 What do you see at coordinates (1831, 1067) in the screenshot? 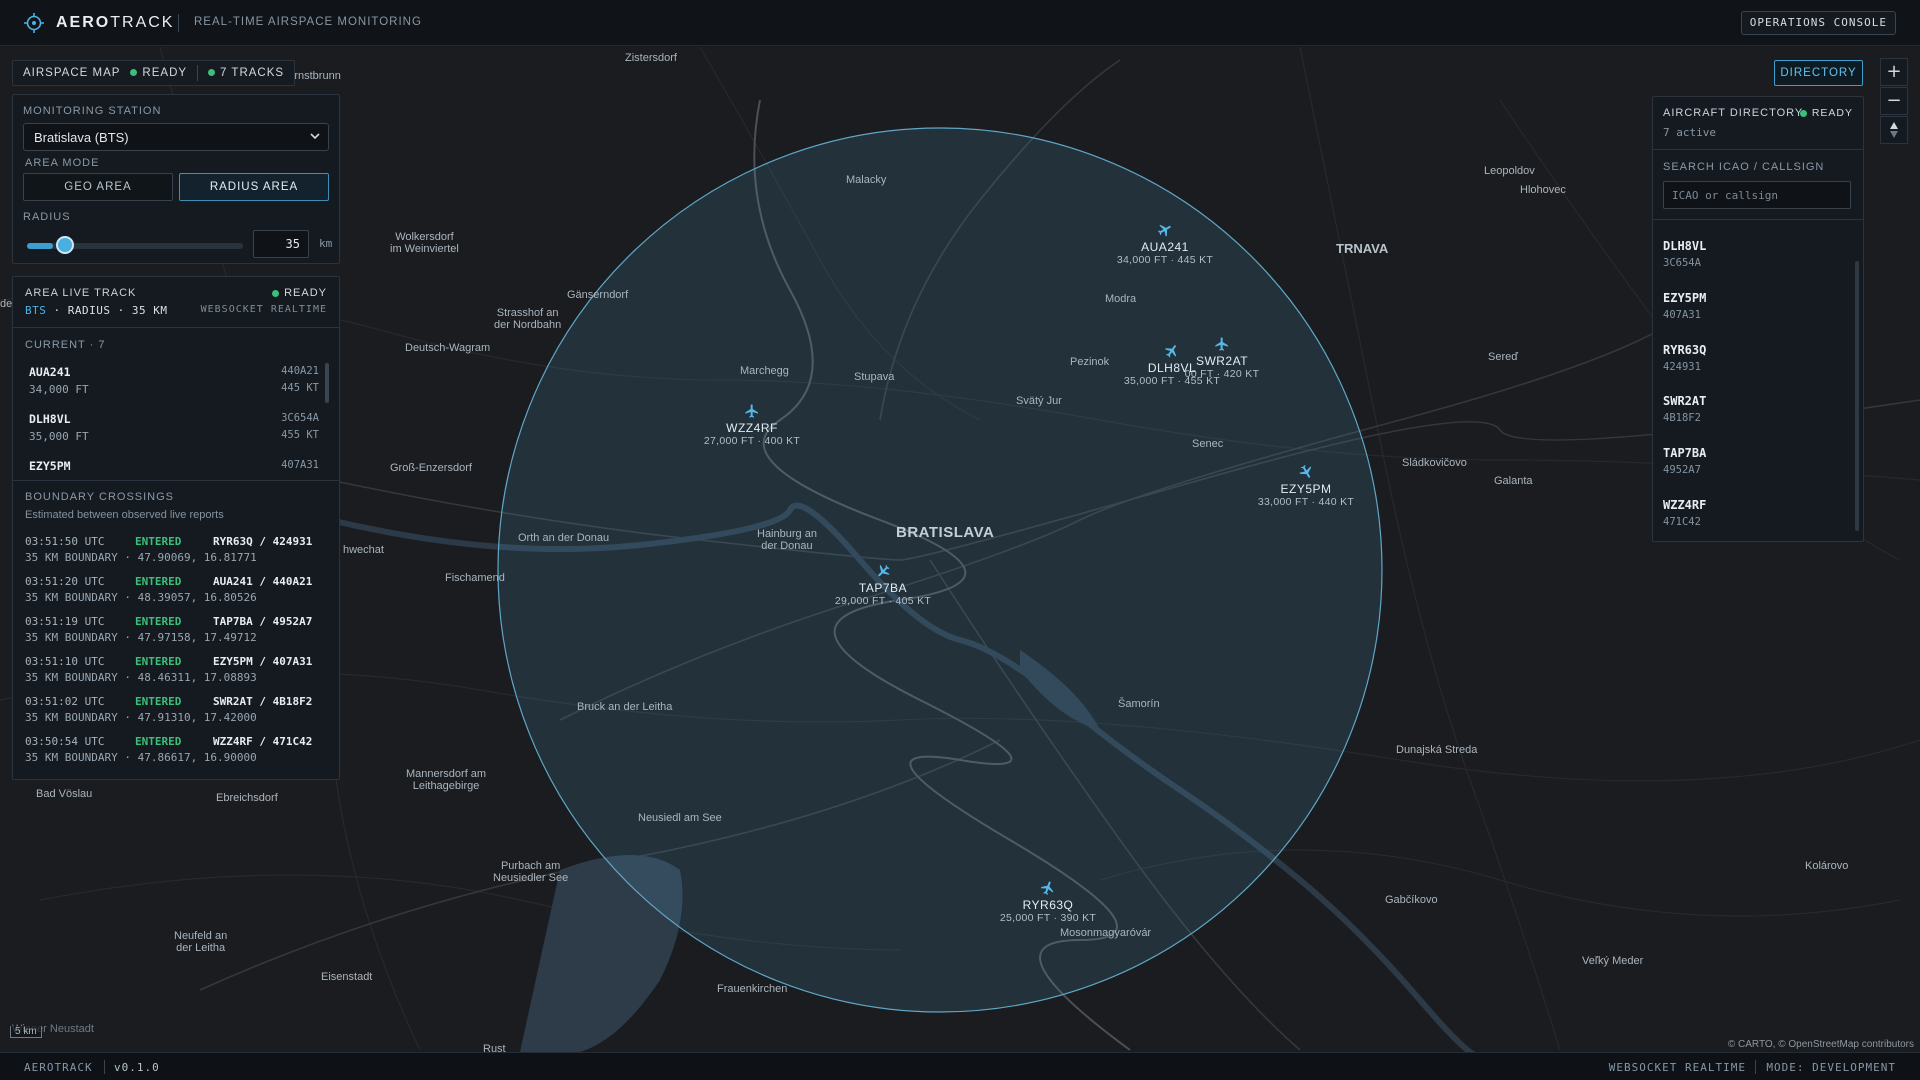
I see `status-mode: MODE: DEVELOPMENT` at bounding box center [1831, 1067].